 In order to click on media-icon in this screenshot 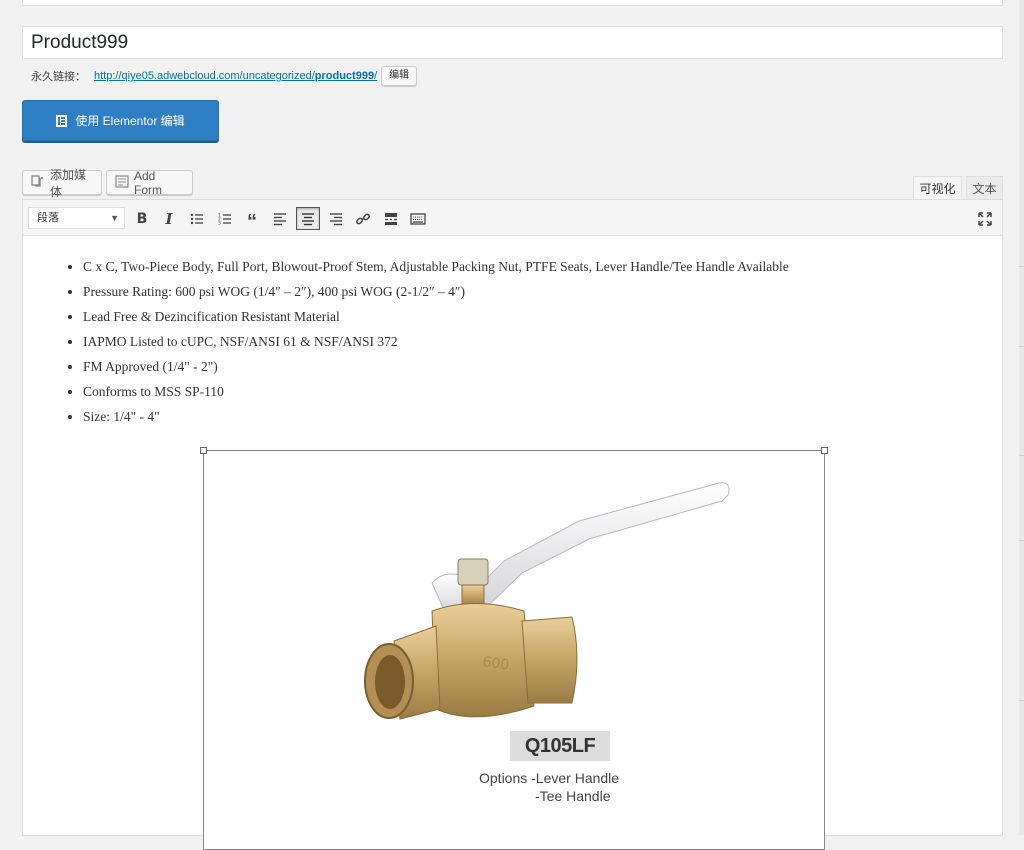, I will do `click(38, 182)`.